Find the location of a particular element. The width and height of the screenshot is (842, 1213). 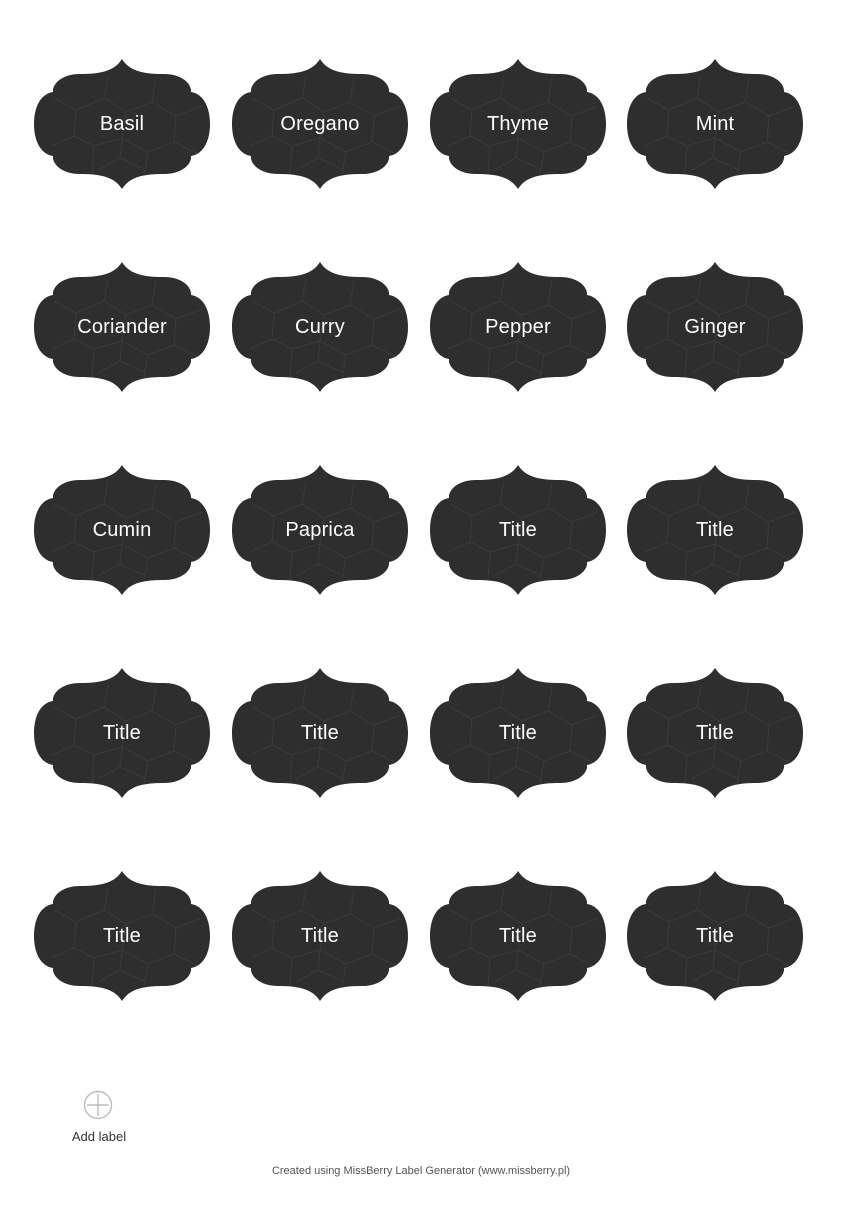

label-card: Basil is located at coordinates (122, 124).